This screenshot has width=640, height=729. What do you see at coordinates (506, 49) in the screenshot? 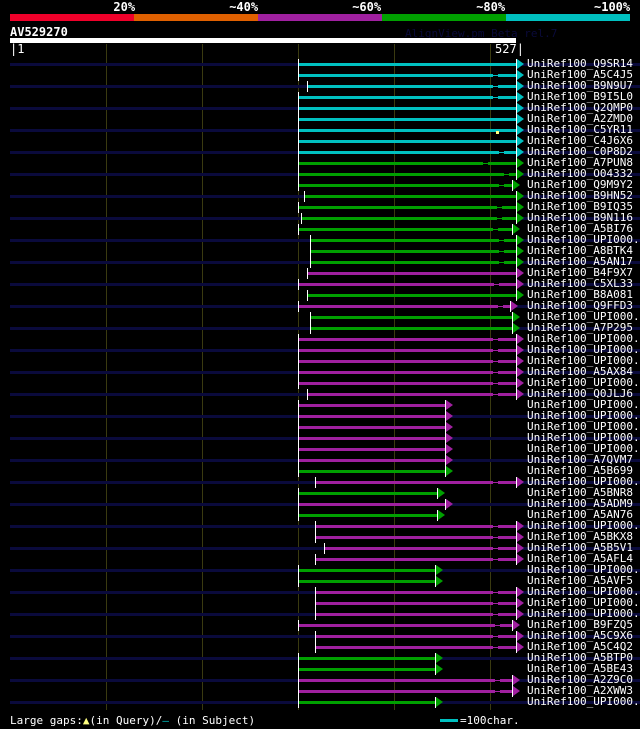
I see `query-end-num: 527` at bounding box center [506, 49].